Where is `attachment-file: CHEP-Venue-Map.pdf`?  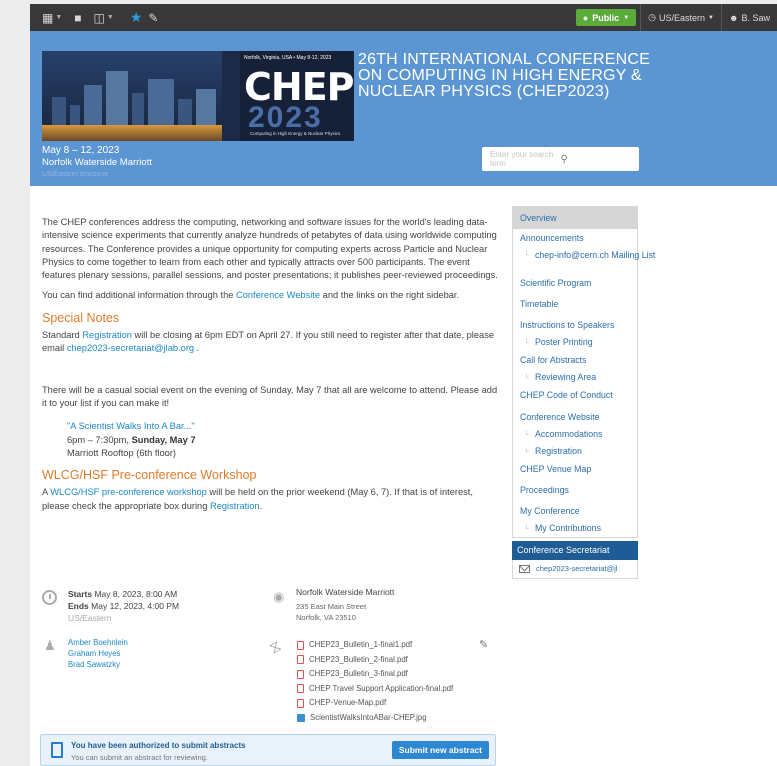
attachment-file: CHEP-Venue-Map.pdf is located at coordinates (375, 703).